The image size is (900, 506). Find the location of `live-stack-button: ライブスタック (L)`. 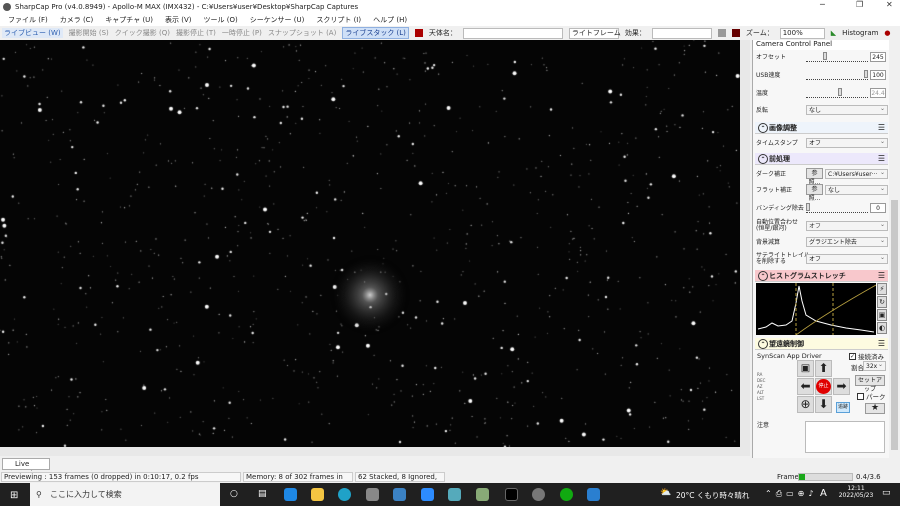

live-stack-button: ライブスタック (L) is located at coordinates (375, 33).